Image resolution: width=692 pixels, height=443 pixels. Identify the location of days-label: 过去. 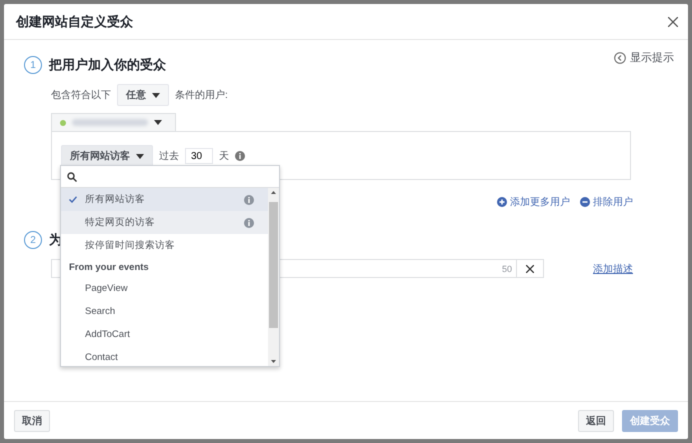
(169, 156).